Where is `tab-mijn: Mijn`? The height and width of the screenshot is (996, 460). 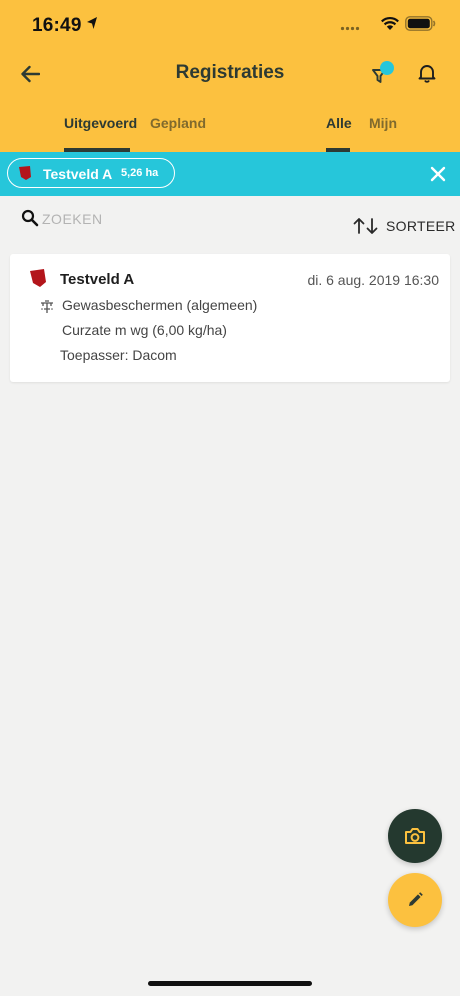
tab-mijn: Mijn is located at coordinates (383, 123).